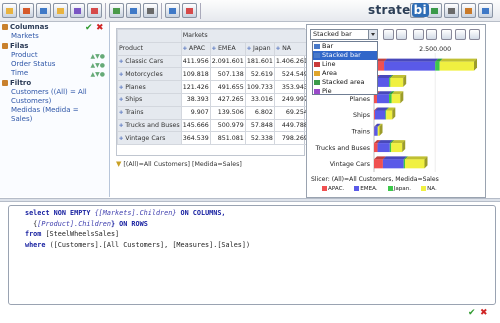 The image size is (500, 323). I want to click on table-cell: 500.979, so click(227, 125).